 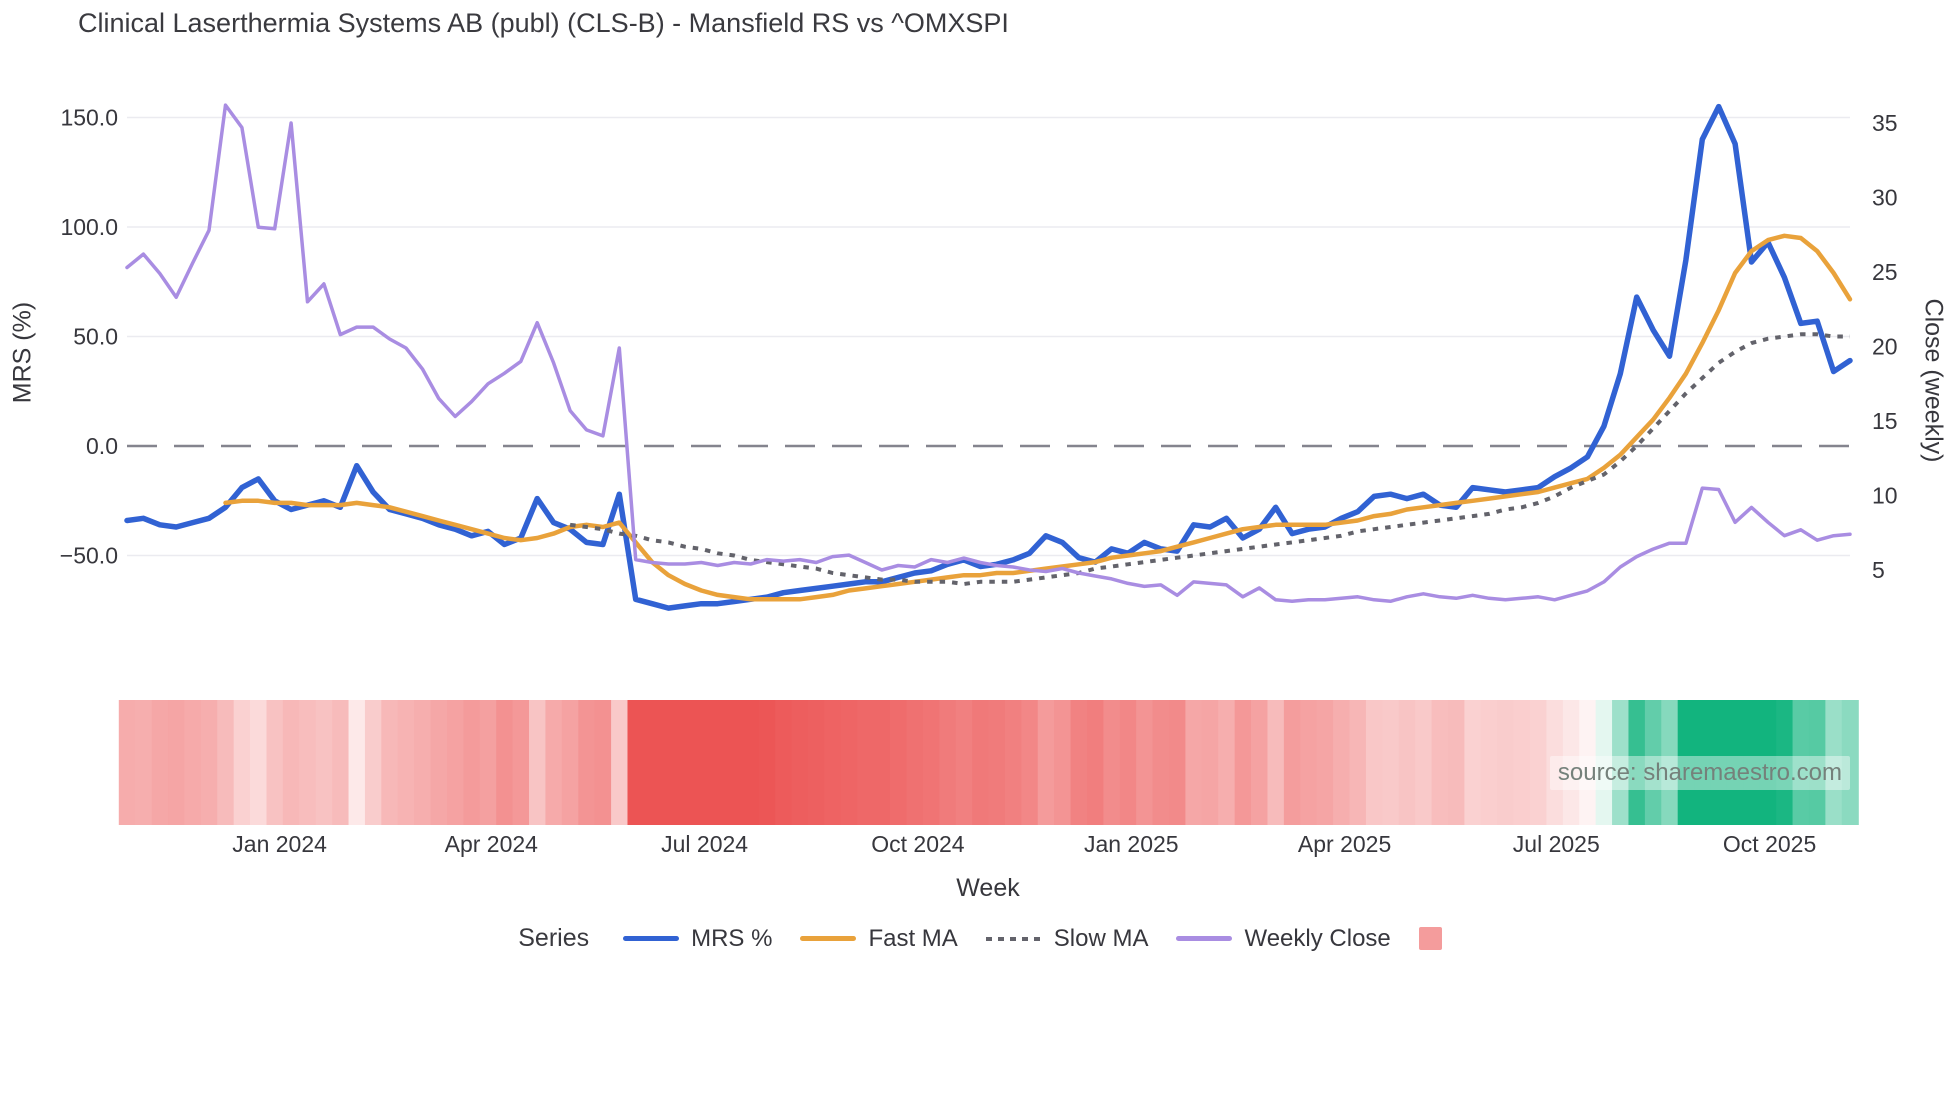 What do you see at coordinates (913, 938) in the screenshot?
I see `legend-item-label: Fast MA` at bounding box center [913, 938].